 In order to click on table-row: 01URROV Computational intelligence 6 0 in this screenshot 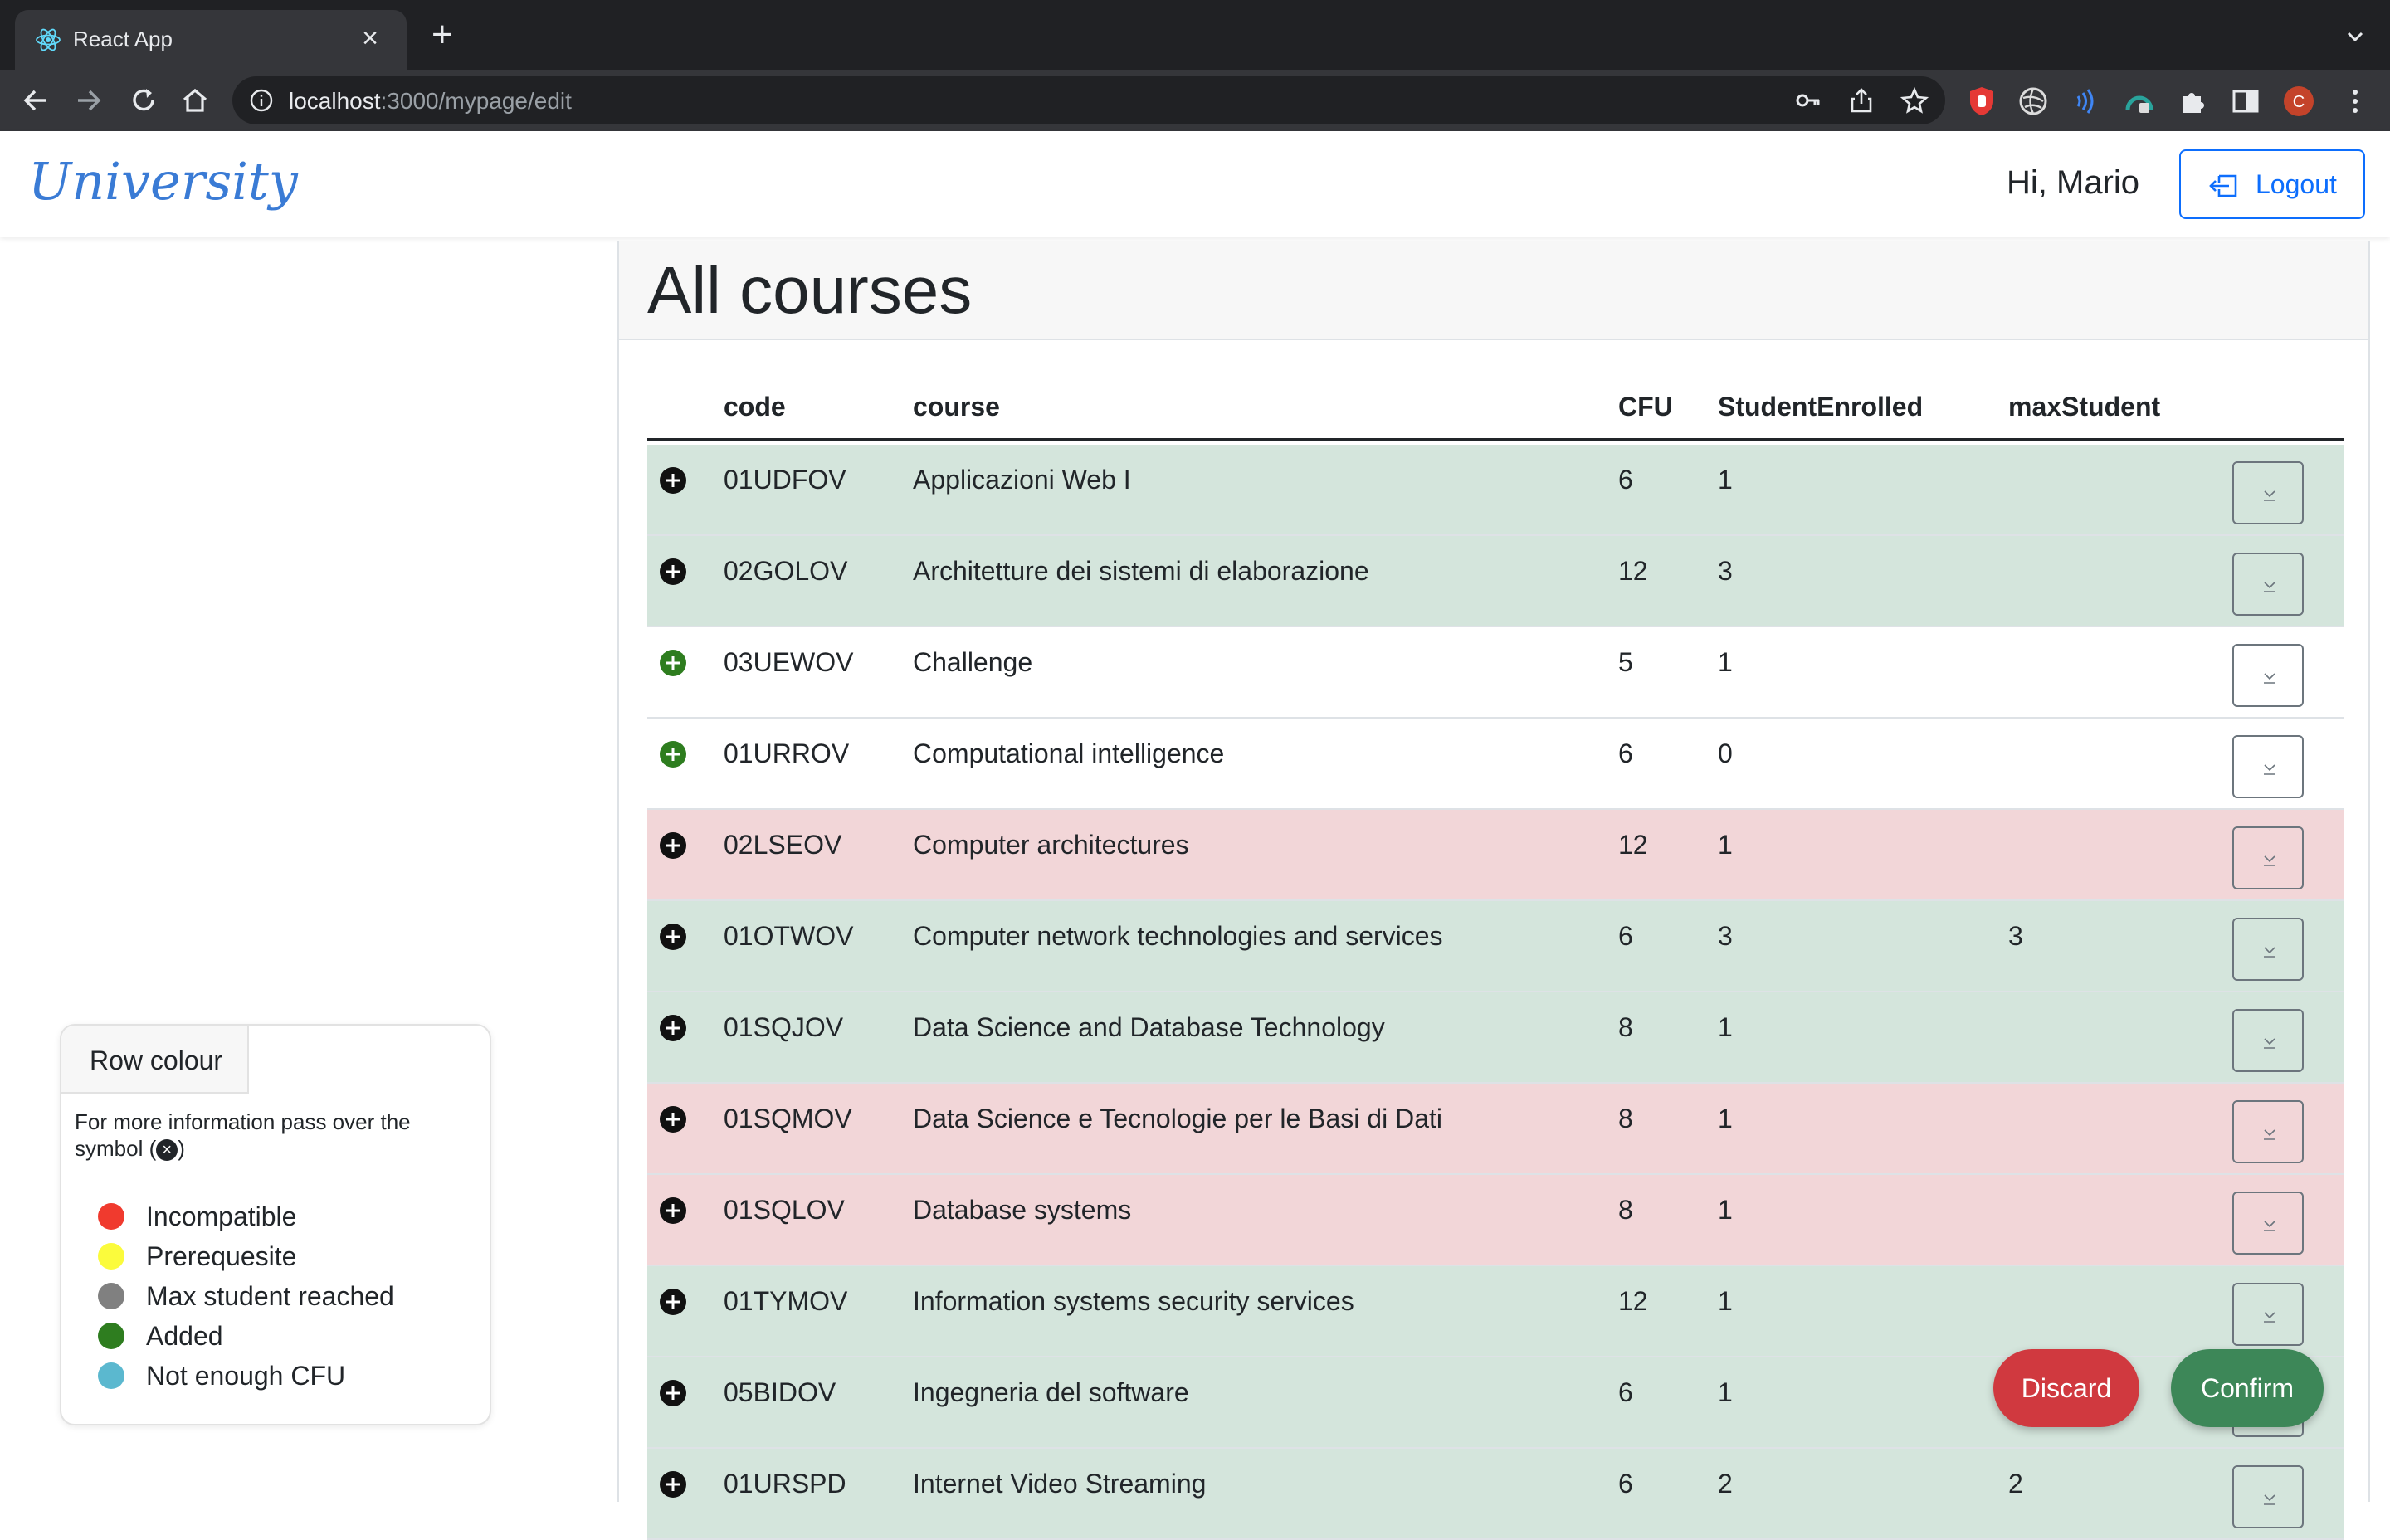, I will do `click(1496, 764)`.